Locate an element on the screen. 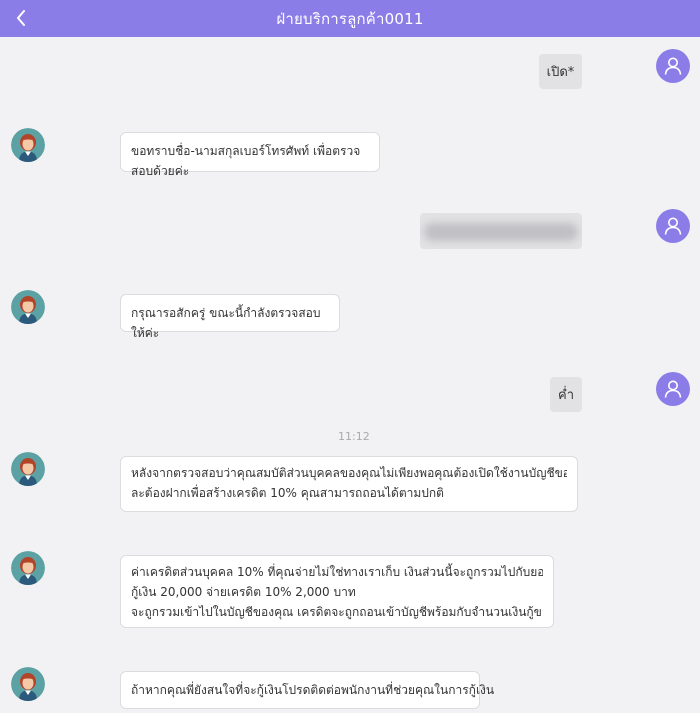  back-button is located at coordinates (21, 18).